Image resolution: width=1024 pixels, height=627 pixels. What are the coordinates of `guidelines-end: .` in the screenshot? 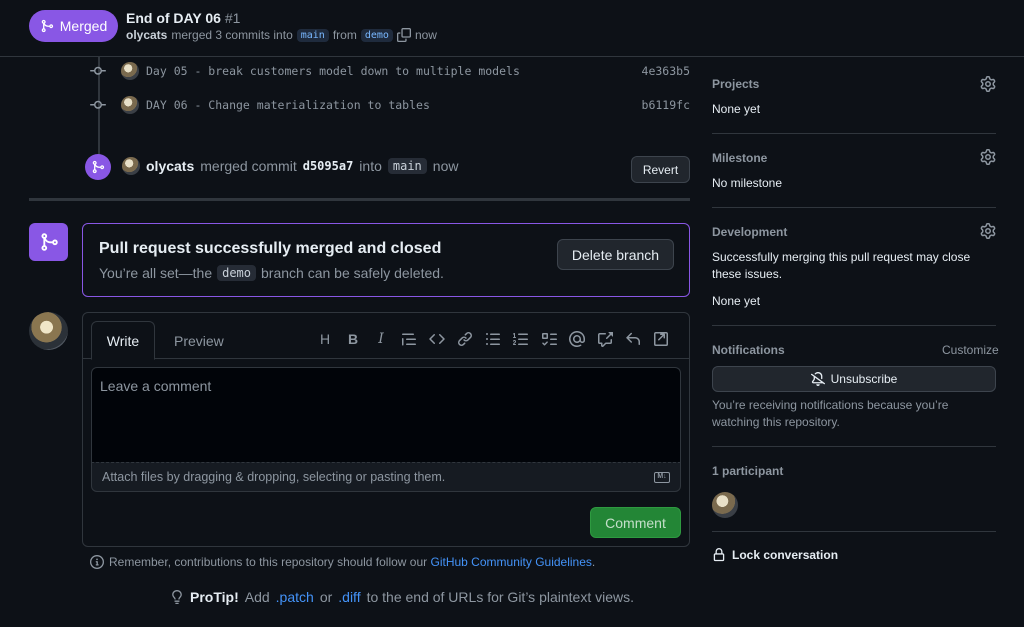 It's located at (593, 562).